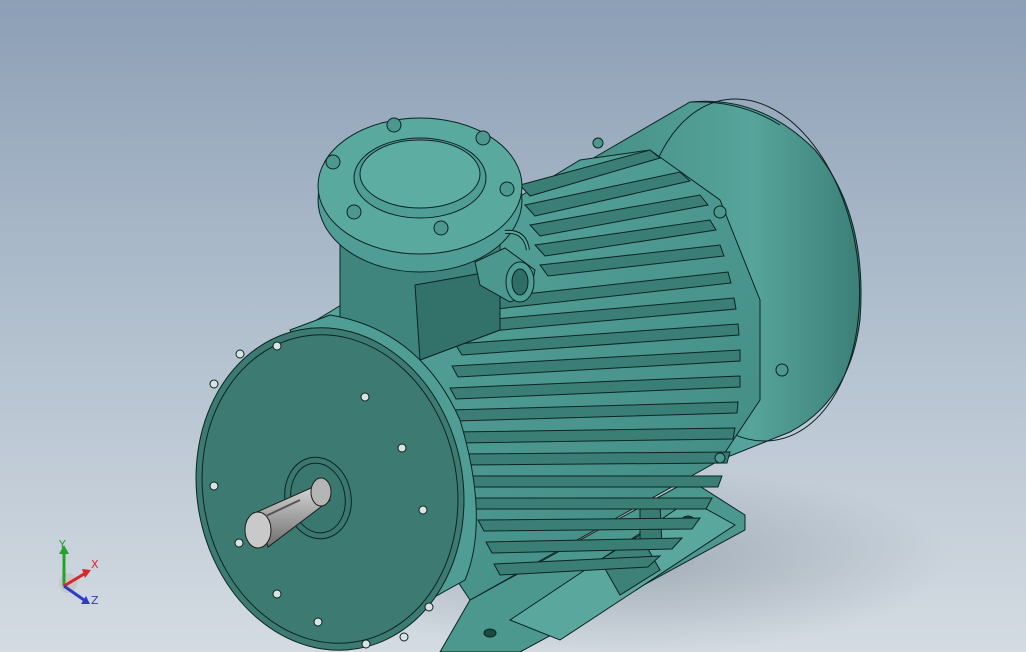 The width and height of the screenshot is (1026, 652). Describe the element at coordinates (95, 564) in the screenshot. I see `triad-x-label: X` at that location.